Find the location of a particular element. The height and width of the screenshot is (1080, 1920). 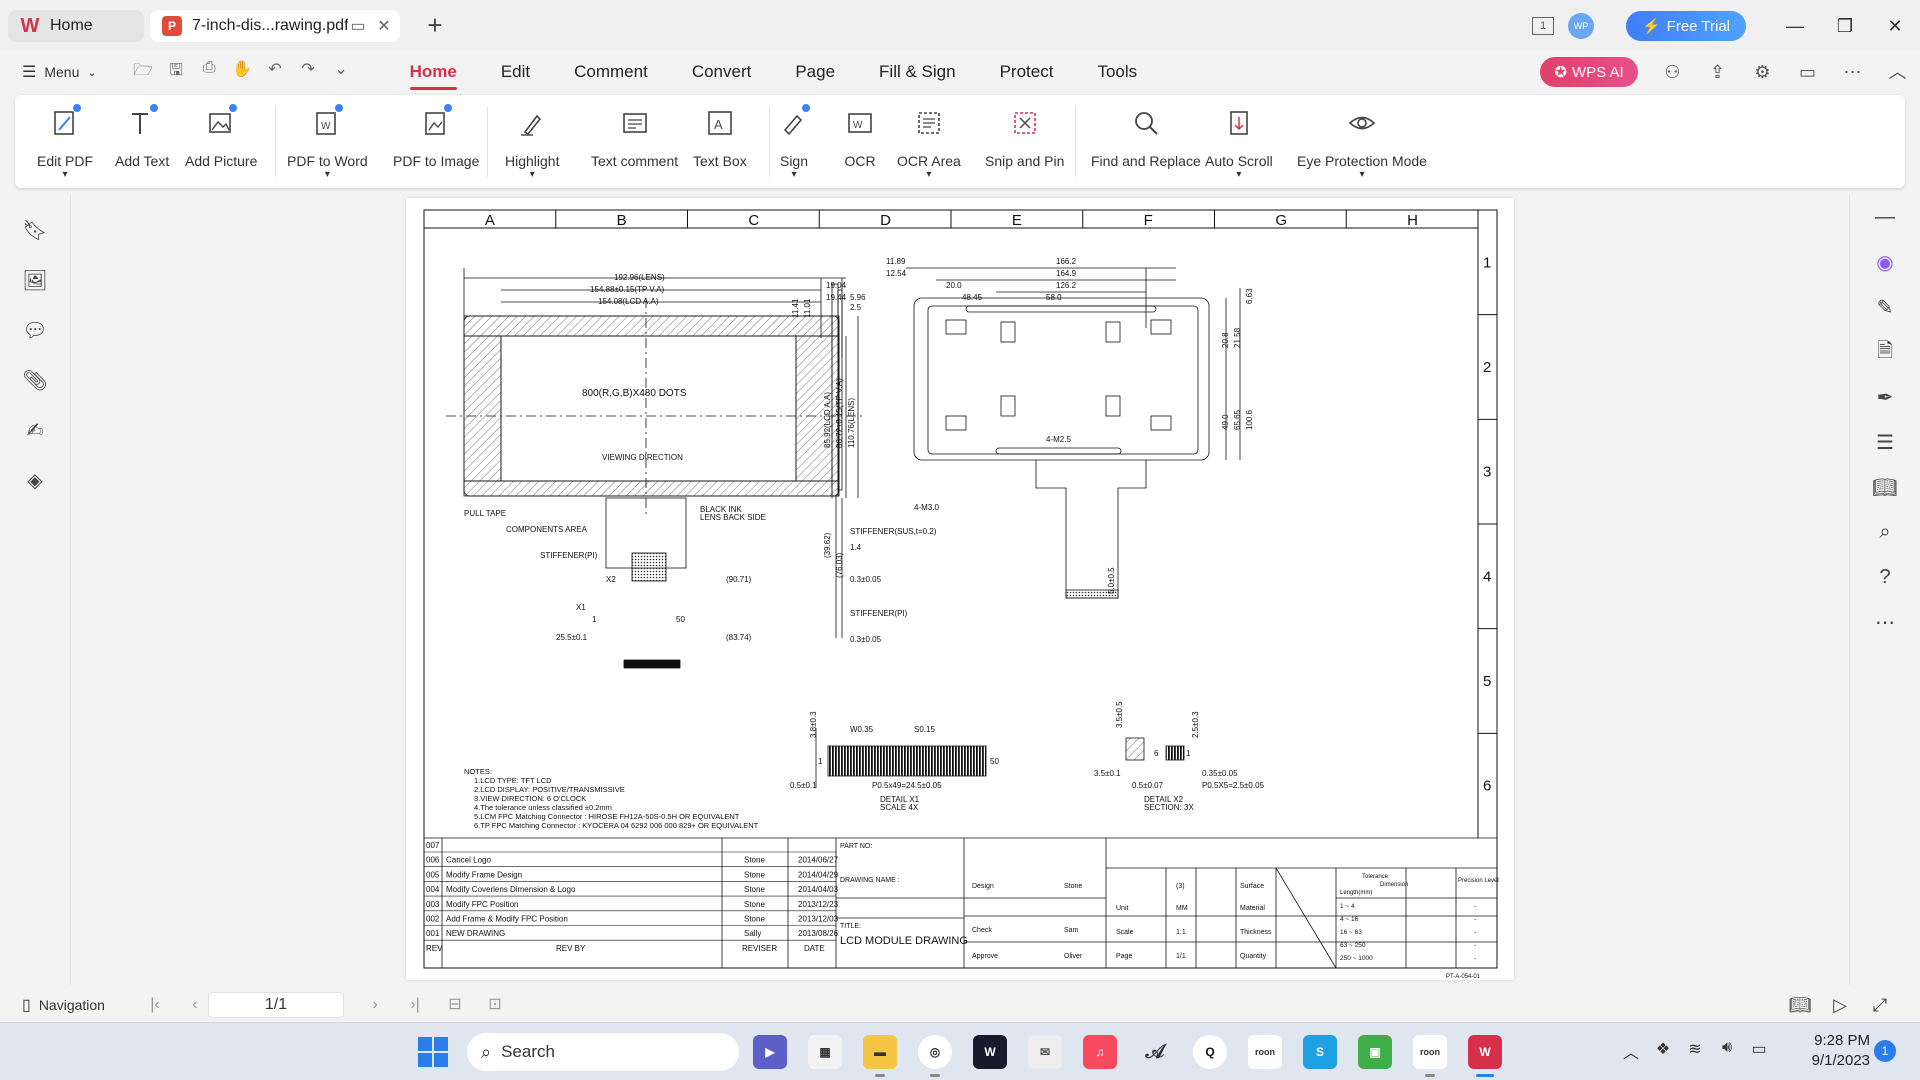

pdf-to-word-button: W PDF to Word ▾ is located at coordinates (327, 144).